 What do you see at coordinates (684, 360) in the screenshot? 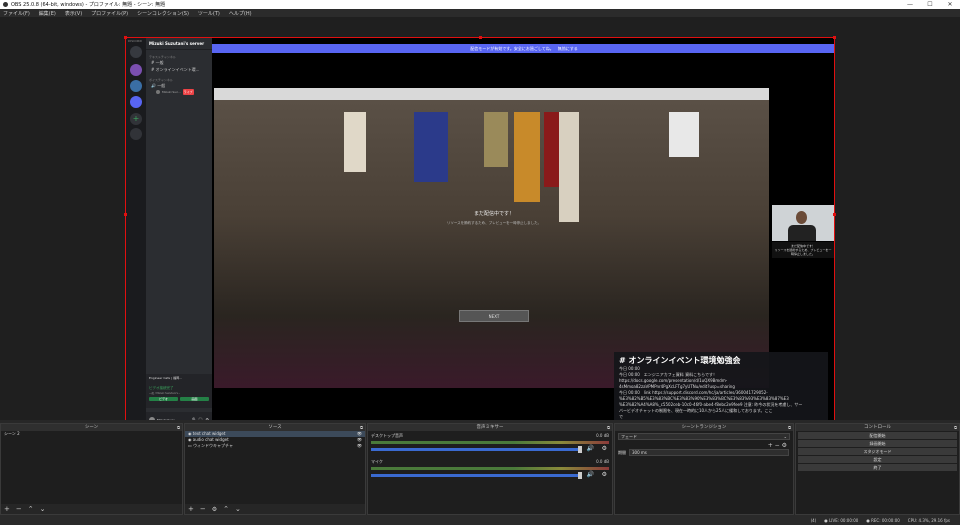
I see `chat-channel-name: オンラインイベント環境勉強会` at bounding box center [684, 360].